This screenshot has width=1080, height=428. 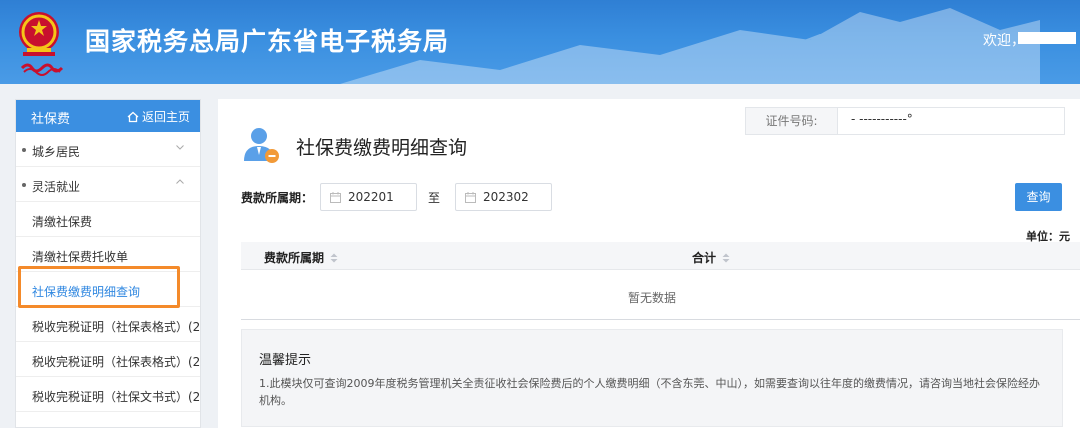 I want to click on cert-number-field: 证件号码: - -----------°, so click(x=905, y=121).